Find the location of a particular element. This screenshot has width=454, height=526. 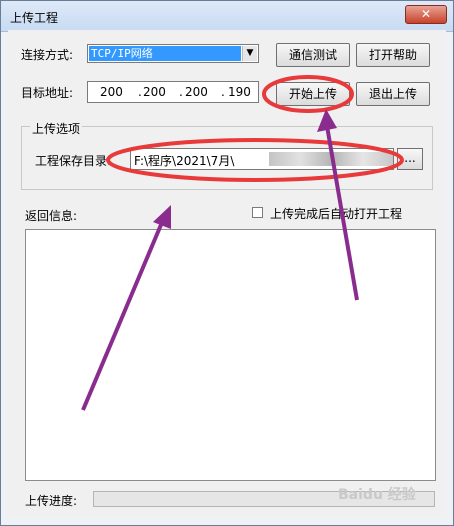

start-upload-button: 开始上传 is located at coordinates (313, 94).